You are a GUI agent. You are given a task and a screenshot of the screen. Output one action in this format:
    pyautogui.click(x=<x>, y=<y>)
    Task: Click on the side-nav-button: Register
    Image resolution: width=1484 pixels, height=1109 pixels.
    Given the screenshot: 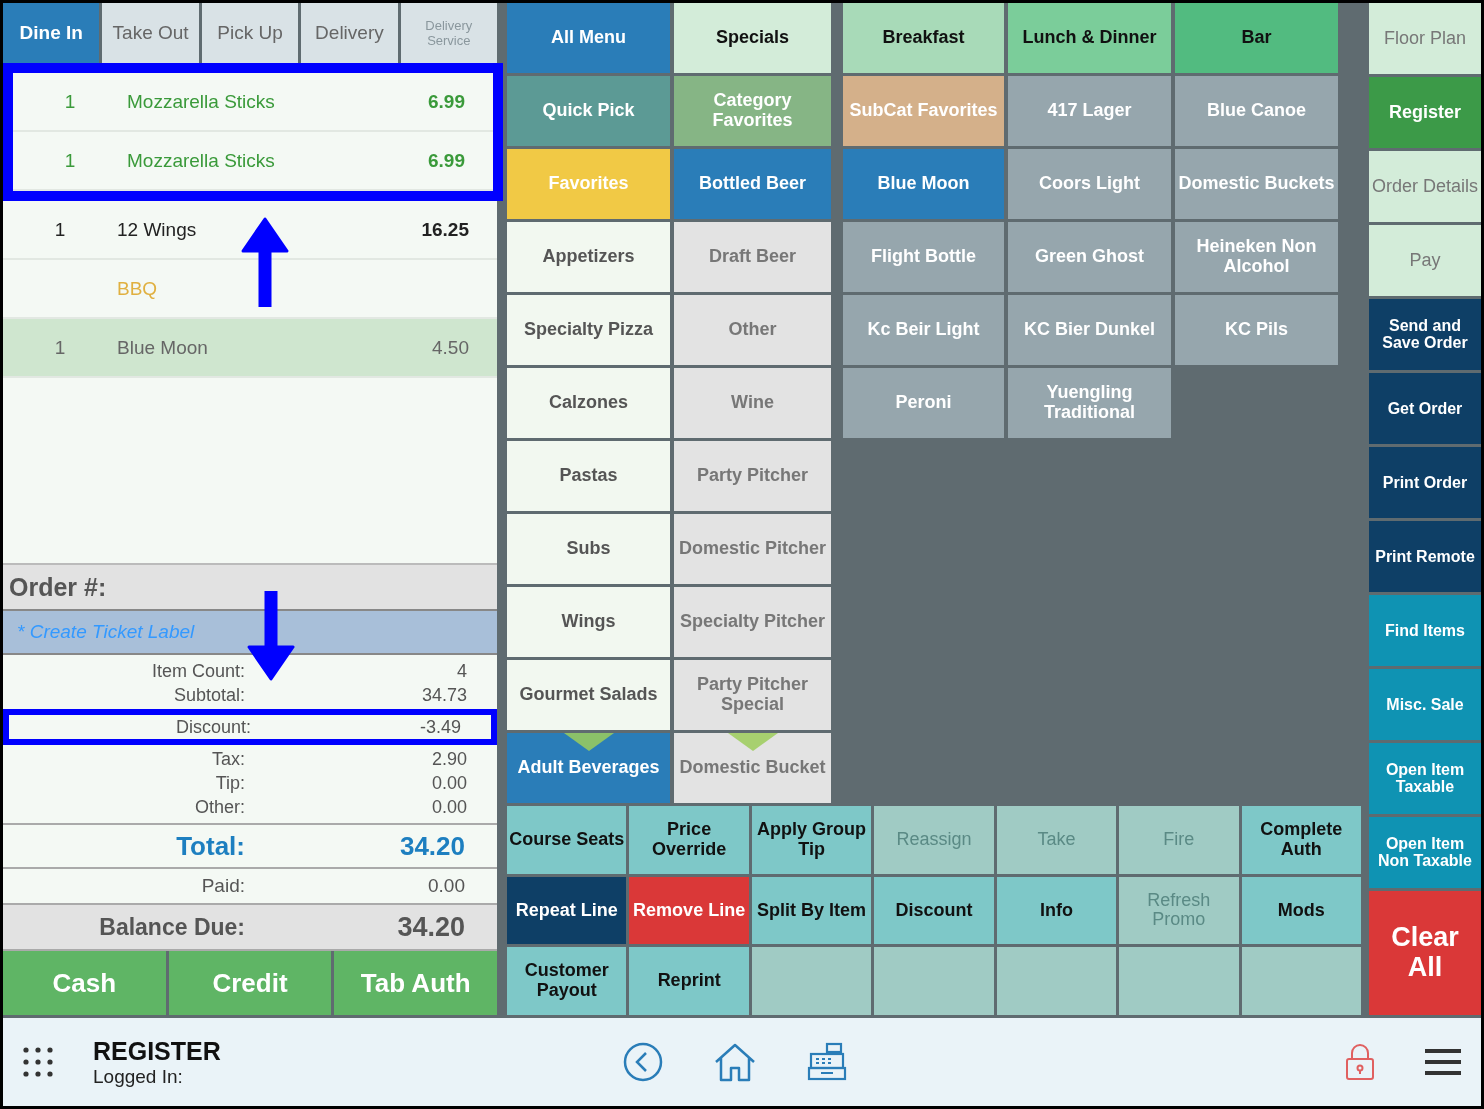 What is the action you would take?
    pyautogui.click(x=1425, y=112)
    